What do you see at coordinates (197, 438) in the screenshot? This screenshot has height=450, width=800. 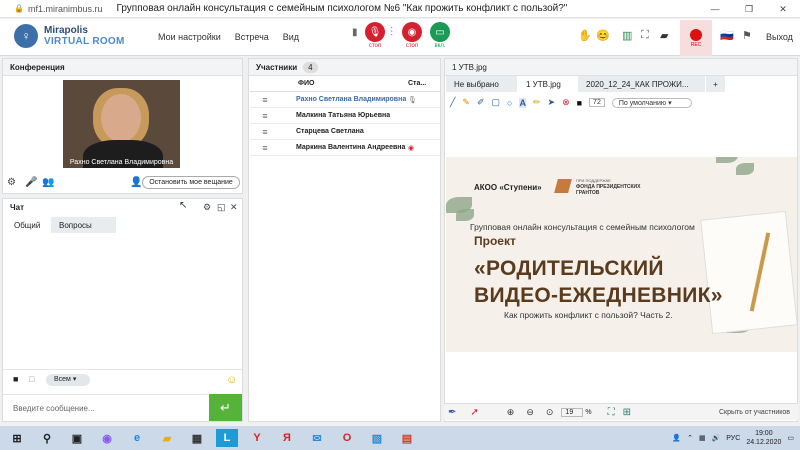 I see `store-icon: ▦` at bounding box center [197, 438].